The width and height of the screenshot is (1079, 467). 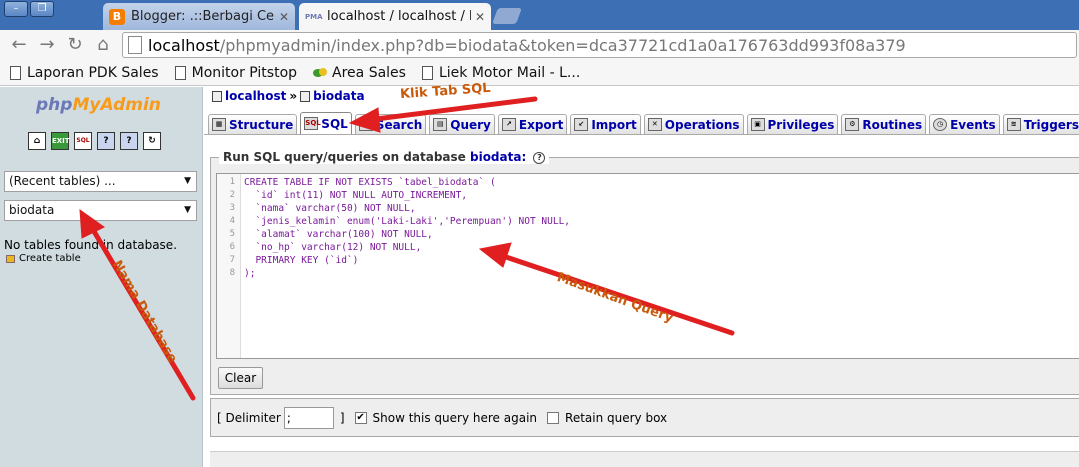 I want to click on line-number: 4, so click(x=232, y=221).